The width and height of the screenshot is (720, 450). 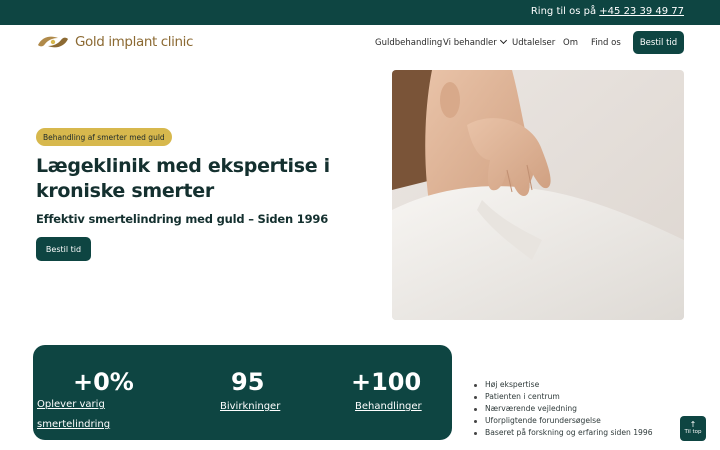 I want to click on stat-label-treatments: Behandlinger, so click(x=388, y=406).